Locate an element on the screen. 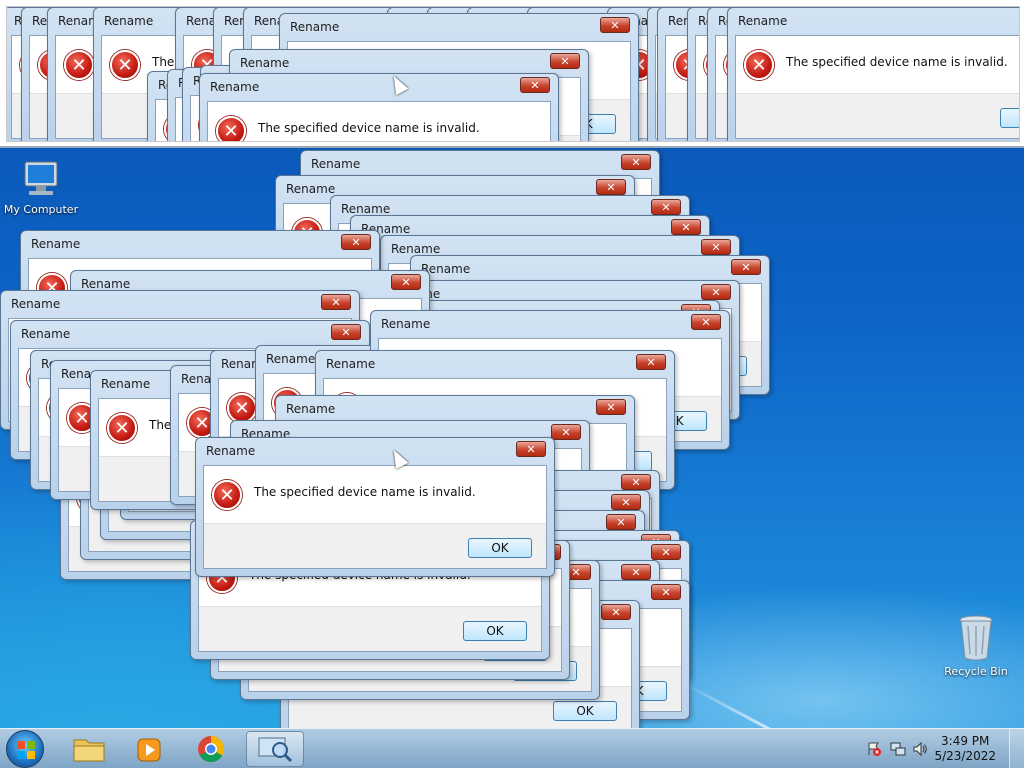  computer-icon is located at coordinates (41, 178).